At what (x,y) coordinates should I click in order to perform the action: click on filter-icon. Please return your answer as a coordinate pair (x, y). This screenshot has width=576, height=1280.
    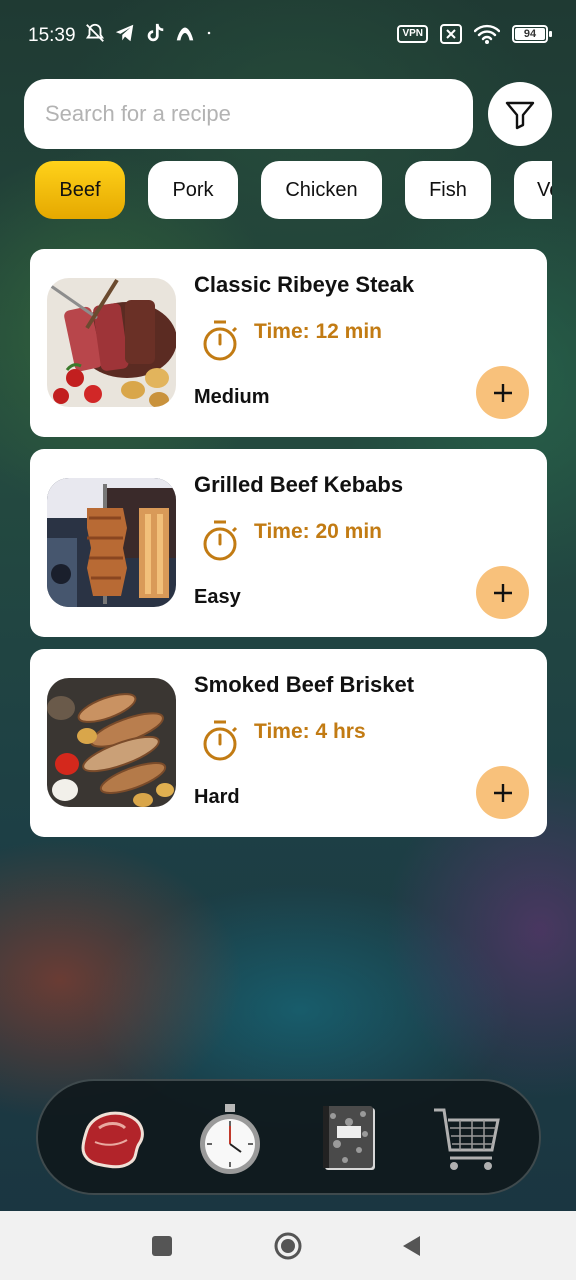
    Looking at the image, I should click on (520, 115).